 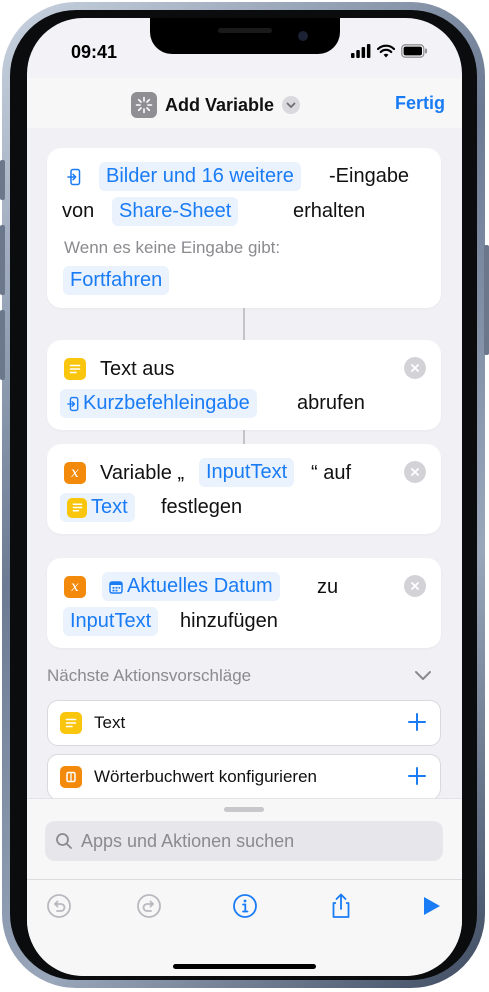 I want to click on current-date-label: Aktuelles Datum, so click(x=200, y=586).